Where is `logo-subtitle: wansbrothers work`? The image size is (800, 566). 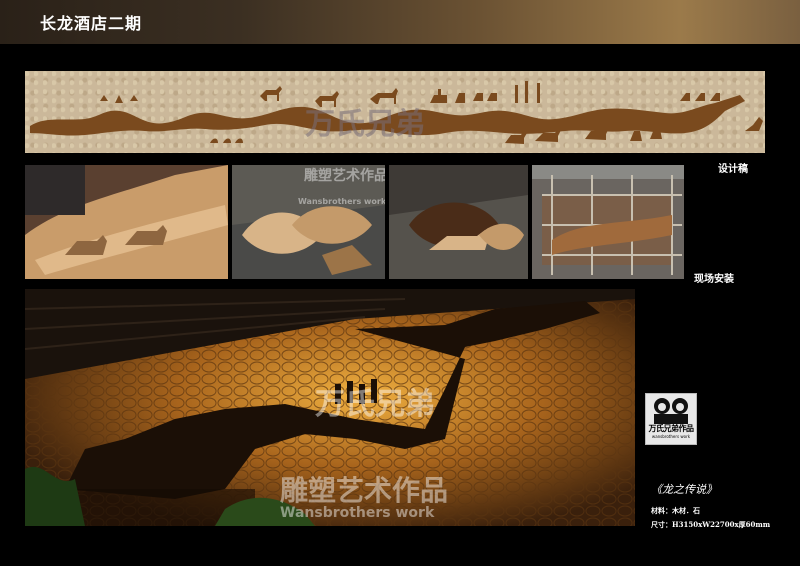
logo-subtitle: wansbrothers work is located at coordinates (671, 436).